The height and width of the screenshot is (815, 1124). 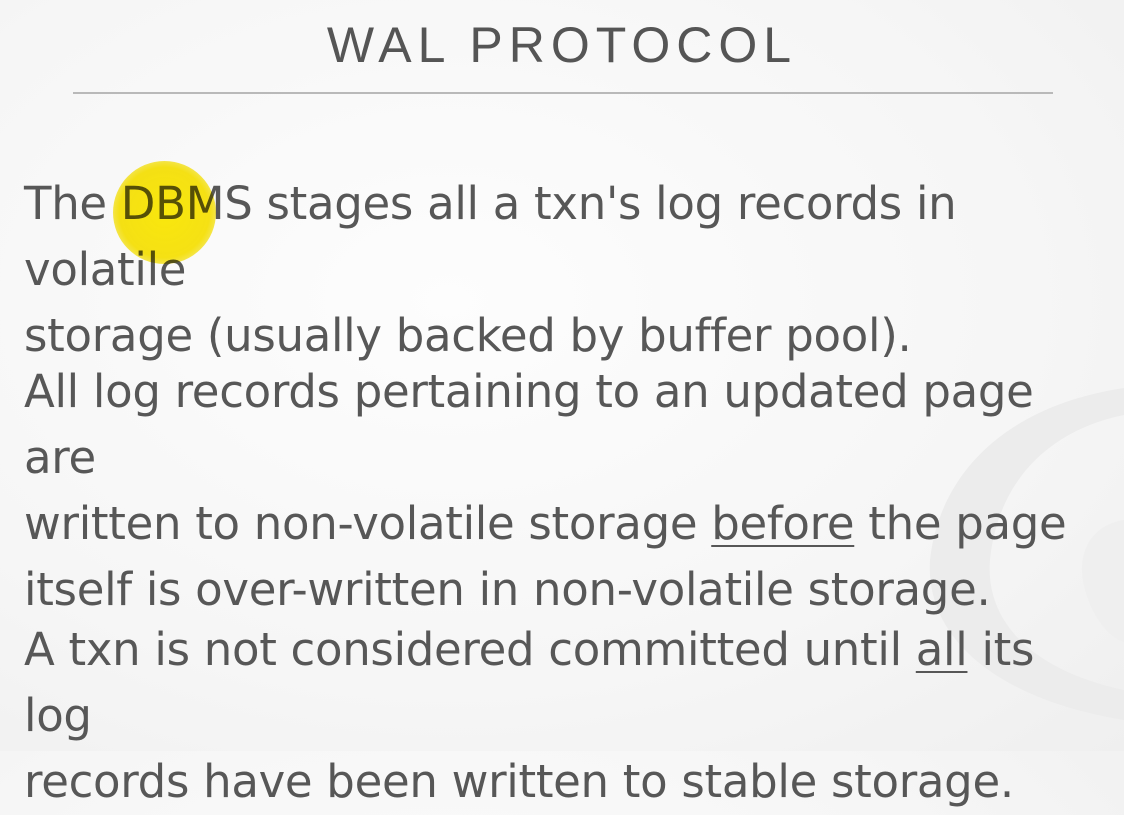 What do you see at coordinates (470, 649) in the screenshot?
I see `paragraph-3-line-1-start: A txn is not considered committed until` at bounding box center [470, 649].